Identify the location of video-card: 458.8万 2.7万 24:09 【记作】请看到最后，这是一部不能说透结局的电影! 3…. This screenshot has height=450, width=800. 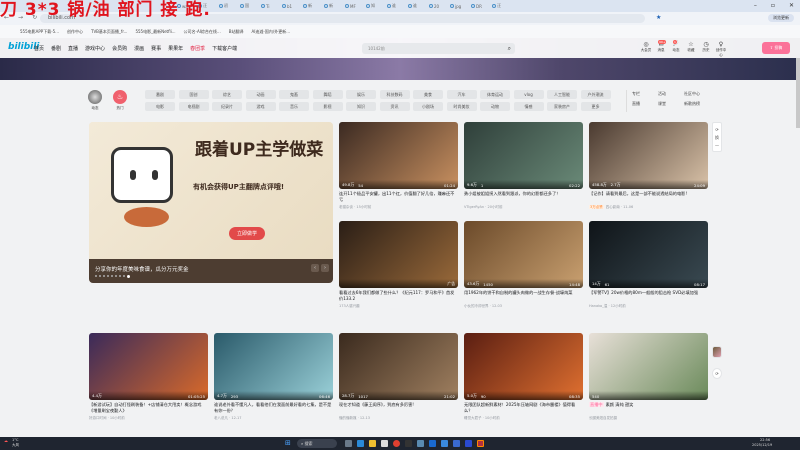
(648, 166).